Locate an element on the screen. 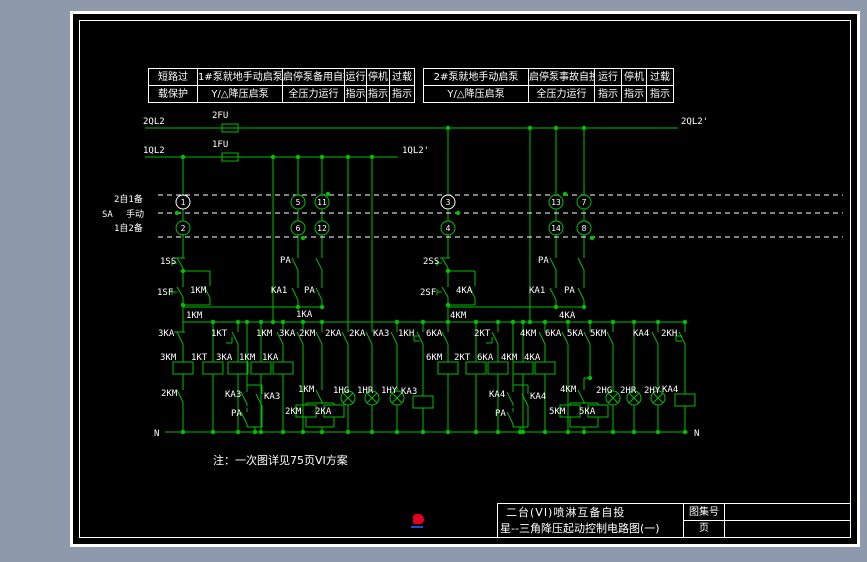 Image resolution: width=867 pixels, height=562 pixels. title-block-labels: 图集号 页 is located at coordinates (703, 520).